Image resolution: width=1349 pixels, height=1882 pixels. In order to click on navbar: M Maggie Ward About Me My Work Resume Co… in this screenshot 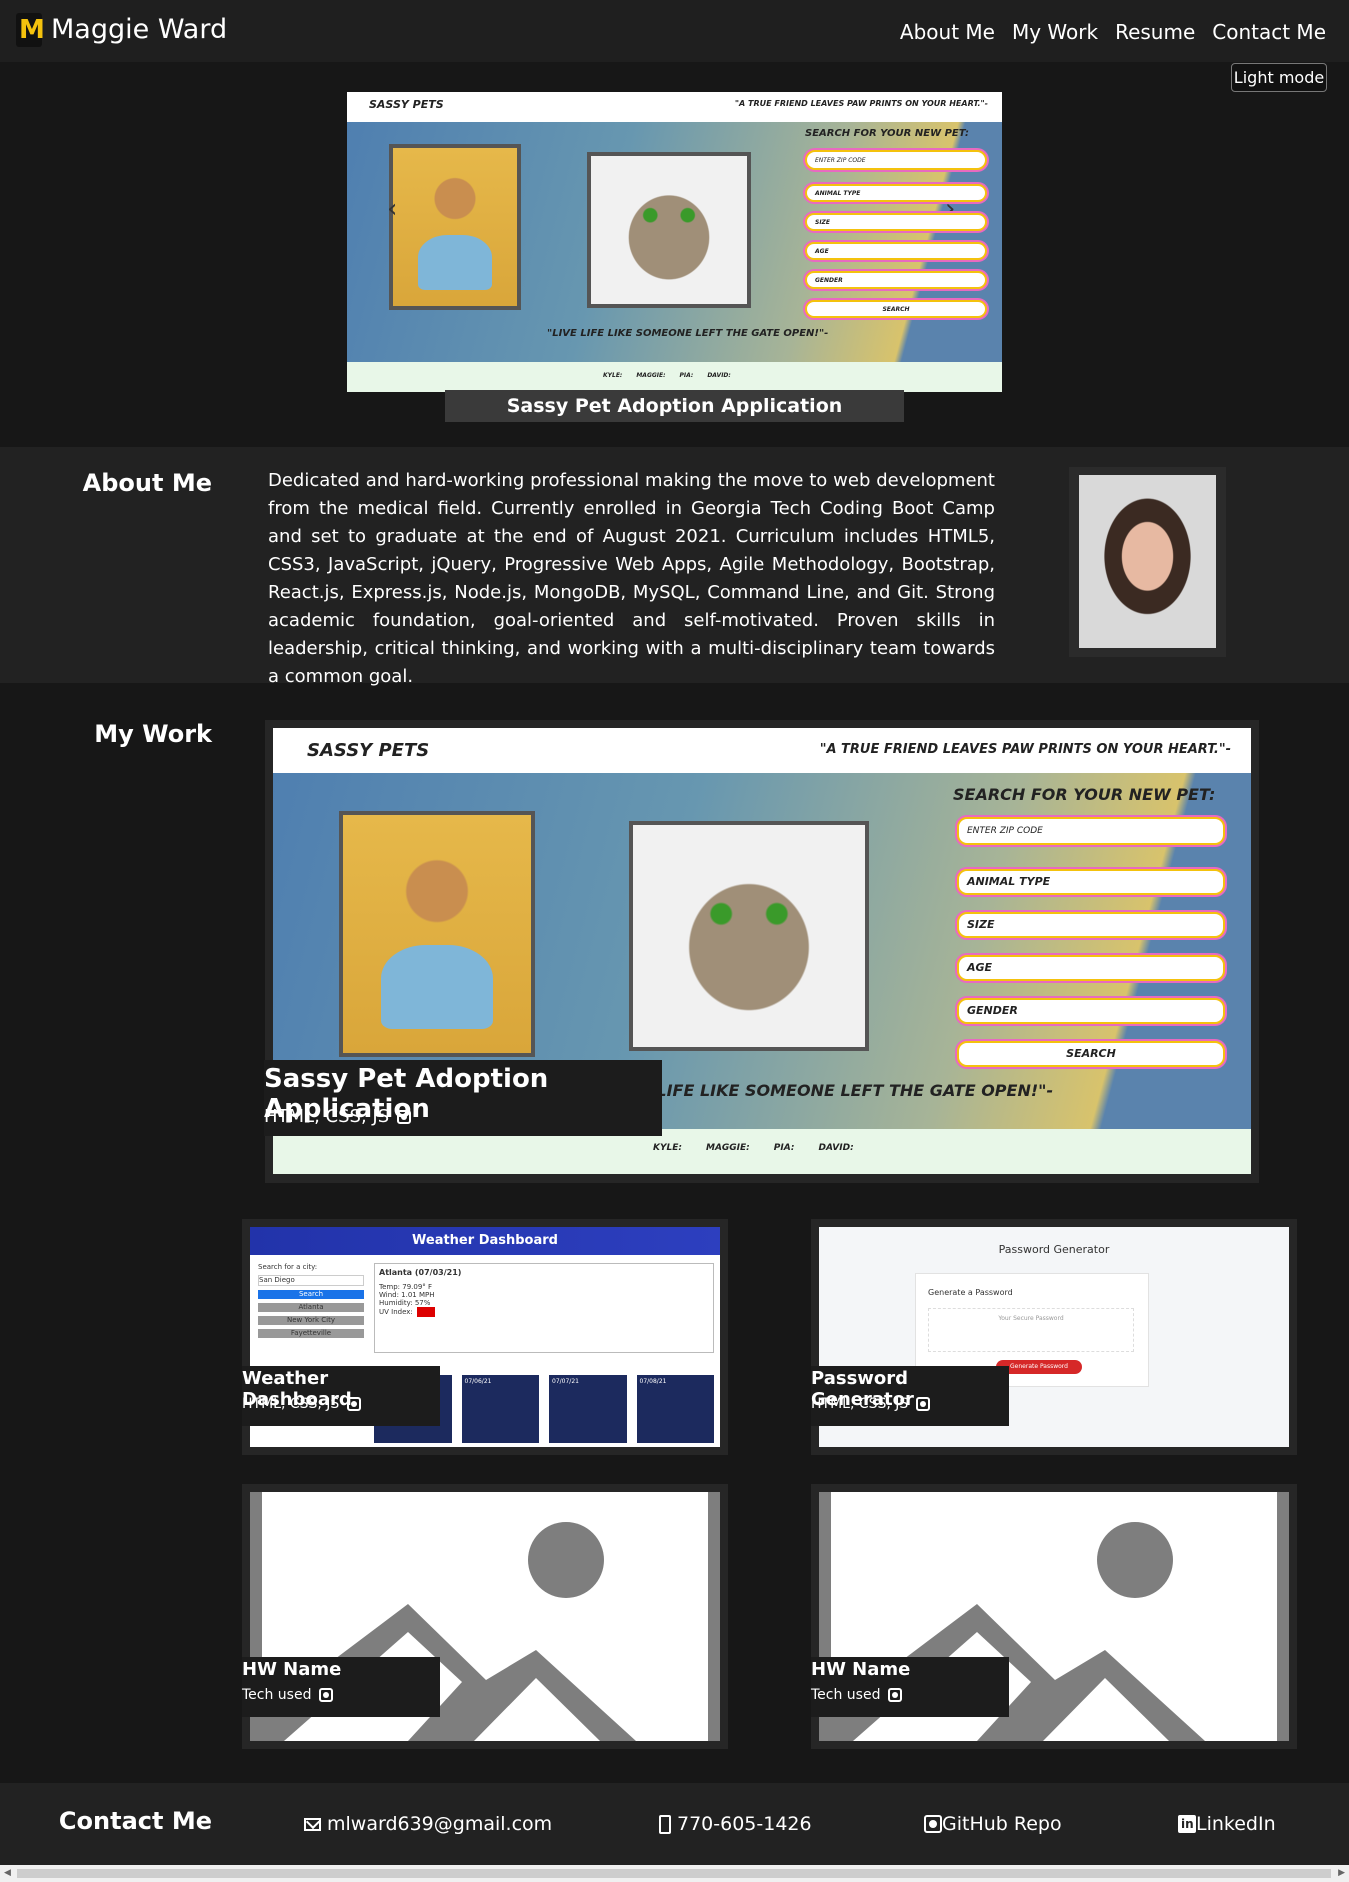, I will do `click(674, 31)`.